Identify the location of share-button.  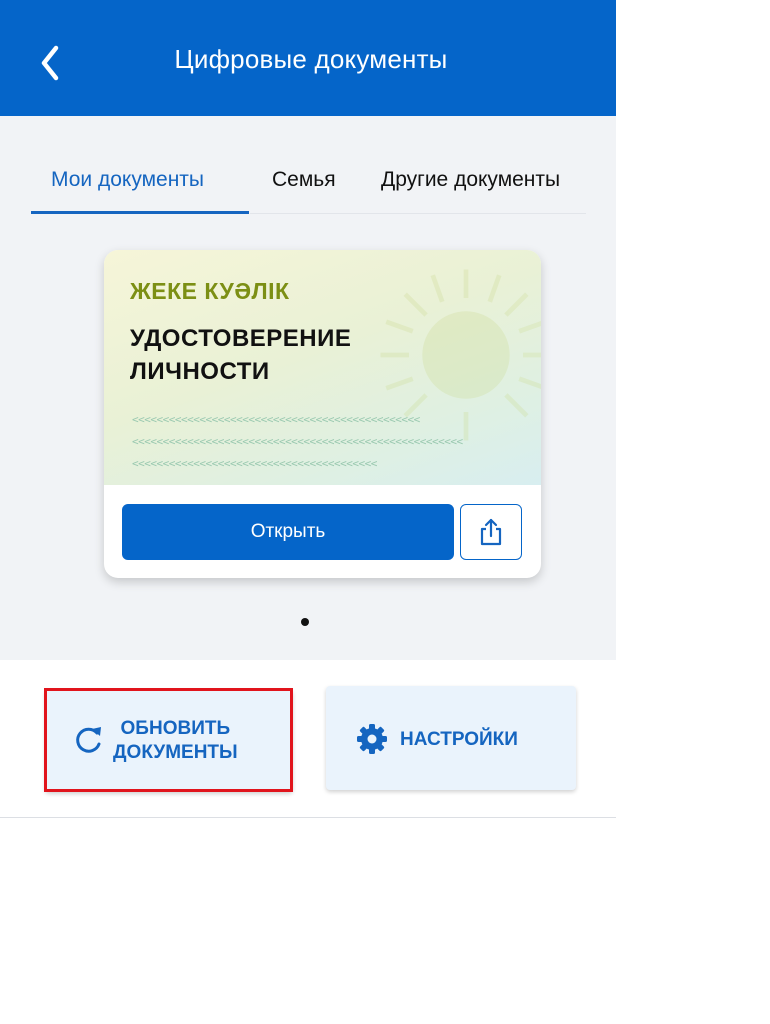
(491, 532).